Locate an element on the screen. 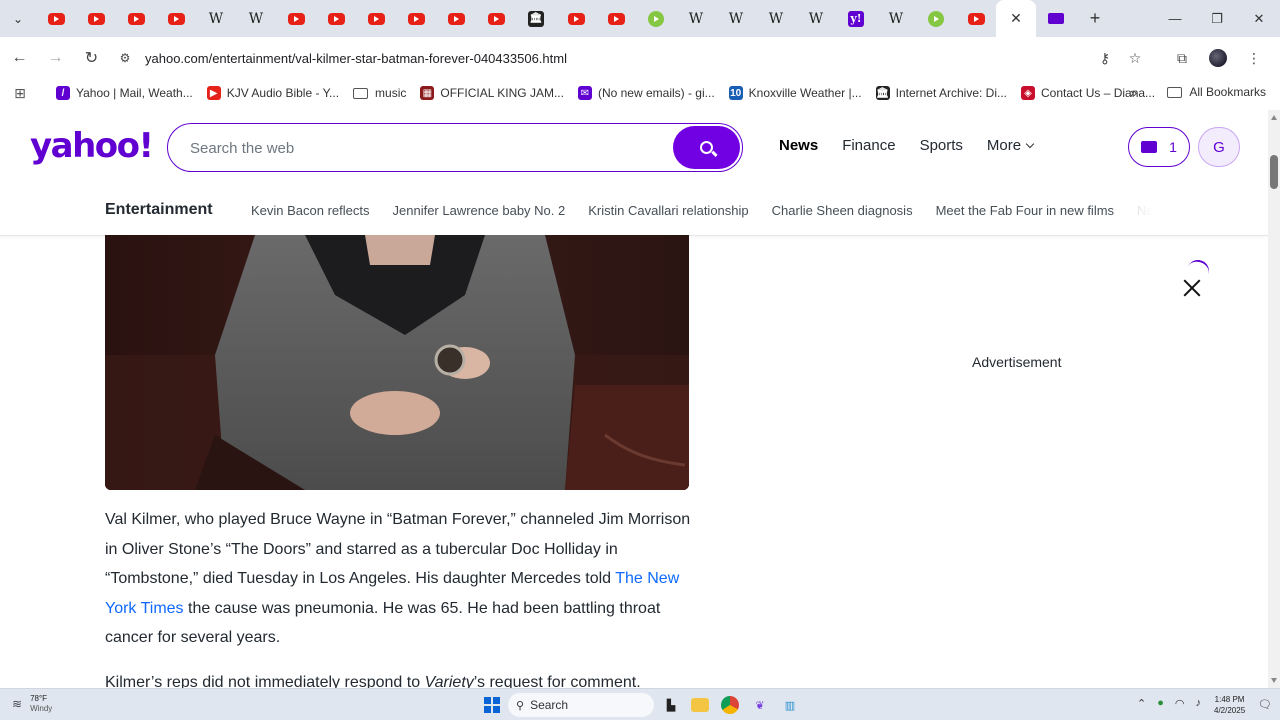 Image resolution: width=1280 pixels, height=720 pixels. tab-search-chevron-icon: ⌄ is located at coordinates (18, 18).